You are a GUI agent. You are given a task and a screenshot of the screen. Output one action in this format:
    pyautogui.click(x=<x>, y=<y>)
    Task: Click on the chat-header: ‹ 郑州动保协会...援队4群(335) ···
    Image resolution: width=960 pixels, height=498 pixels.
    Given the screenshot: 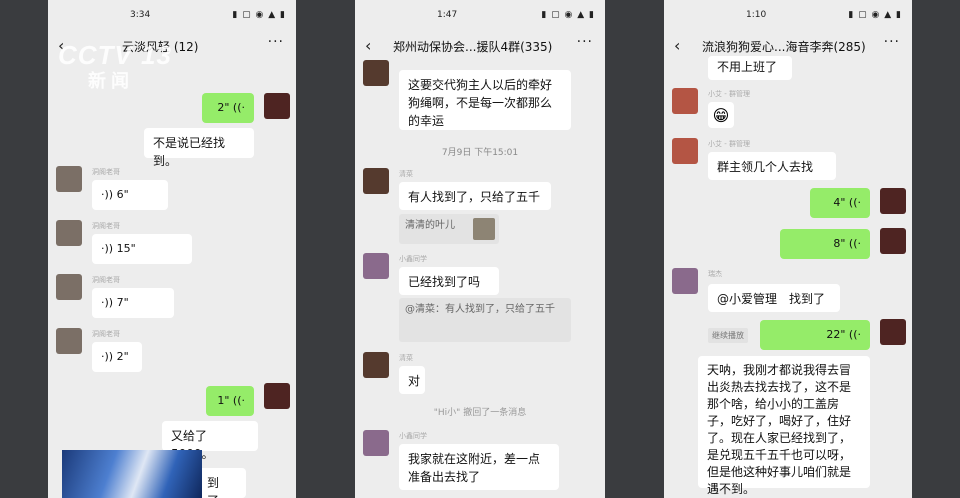 What is the action you would take?
    pyautogui.click(x=480, y=47)
    